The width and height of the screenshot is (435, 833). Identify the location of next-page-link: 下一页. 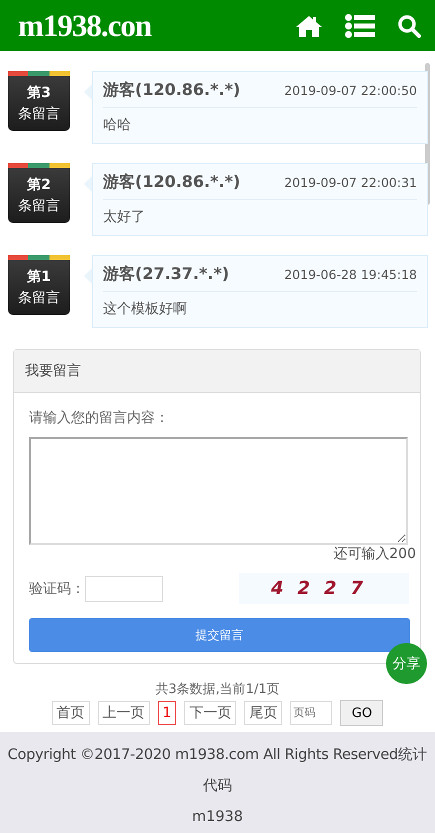
(210, 713).